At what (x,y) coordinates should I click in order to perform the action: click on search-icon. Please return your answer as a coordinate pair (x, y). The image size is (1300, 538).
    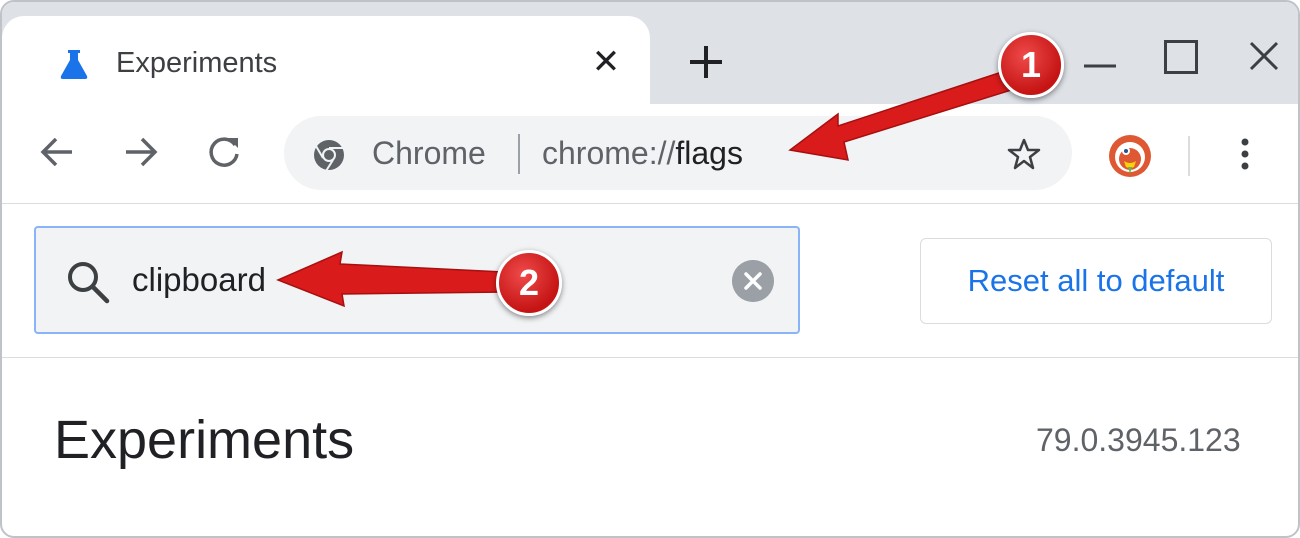
    Looking at the image, I should click on (89, 283).